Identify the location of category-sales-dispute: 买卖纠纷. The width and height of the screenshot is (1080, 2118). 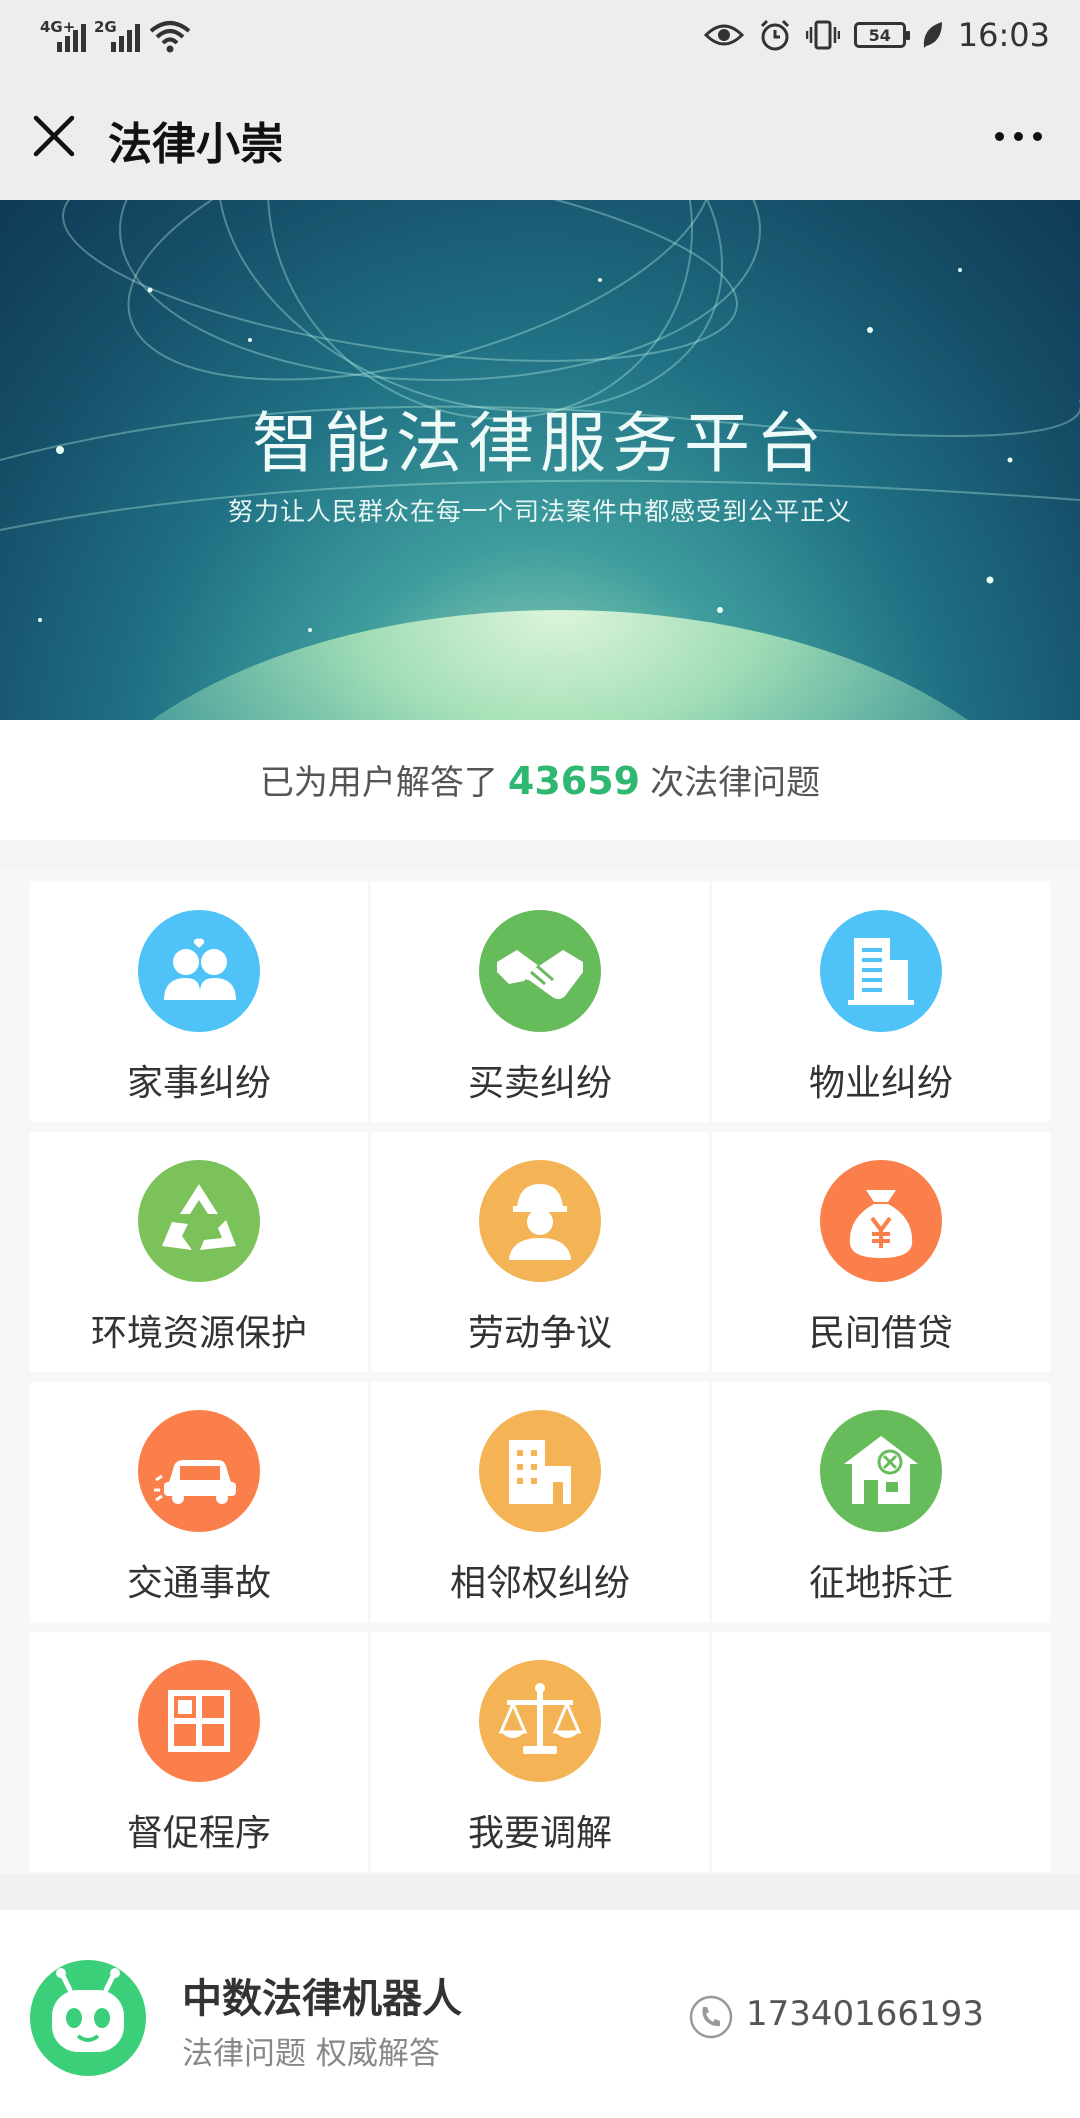
(540, 1002).